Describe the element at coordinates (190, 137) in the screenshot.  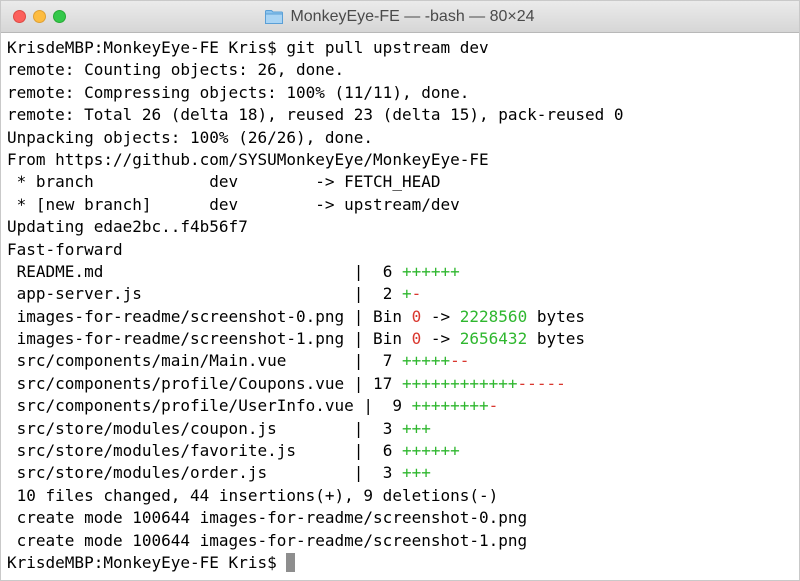
I see `output-line: Unpacking objects: 100% (26/26), done.` at that location.